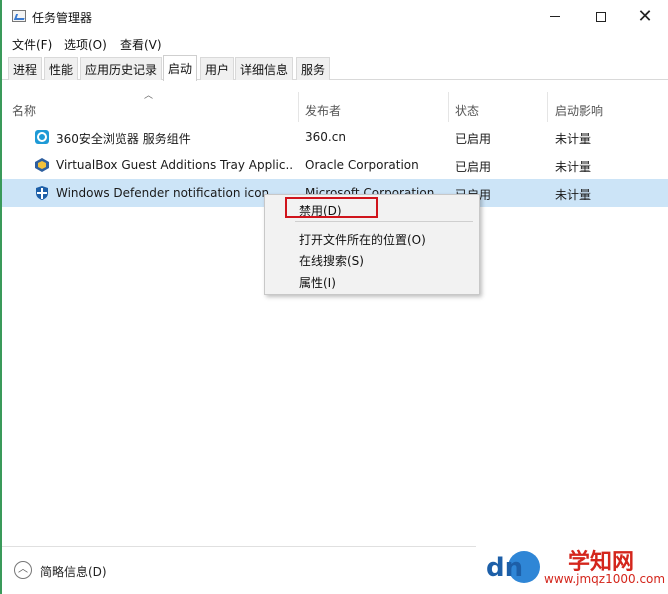 This screenshot has width=668, height=594. Describe the element at coordinates (317, 282) in the screenshot. I see `context-menu-properties: 属性(I)` at that location.